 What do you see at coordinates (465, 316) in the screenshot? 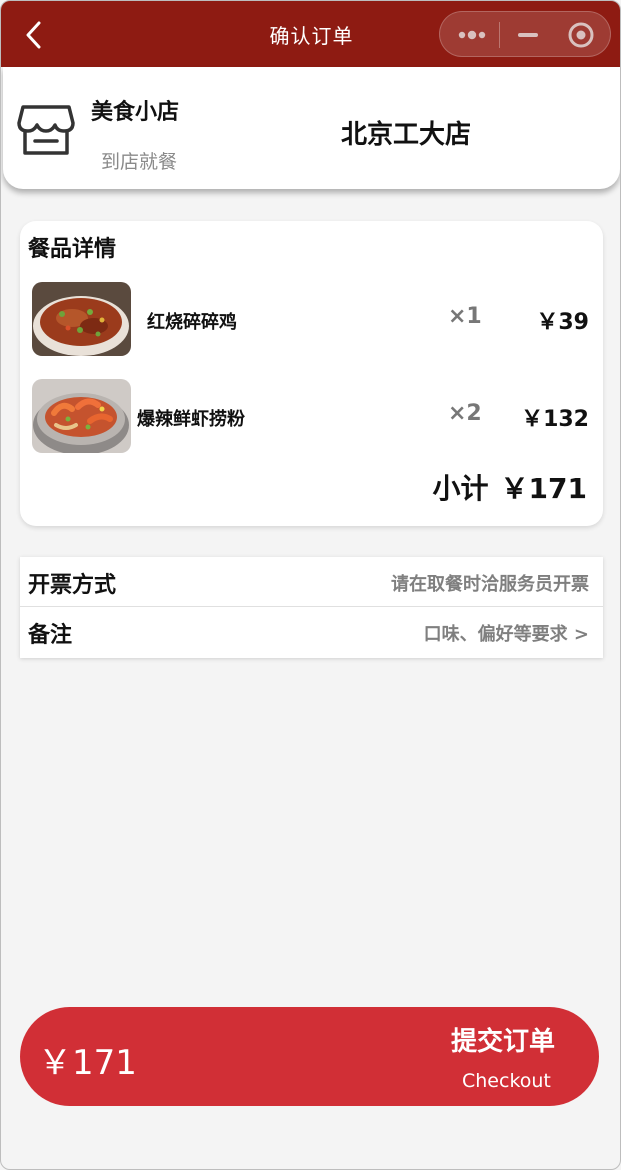
I see `item-quantity: ×1` at bounding box center [465, 316].